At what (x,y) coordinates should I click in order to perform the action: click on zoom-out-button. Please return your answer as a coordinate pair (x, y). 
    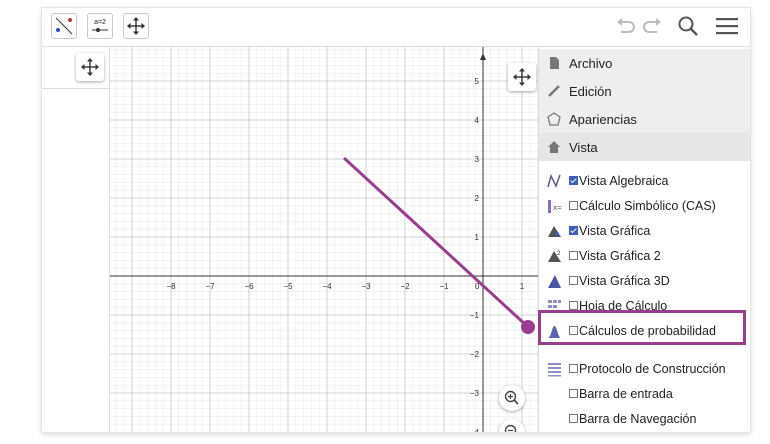
    Looking at the image, I should click on (512, 425).